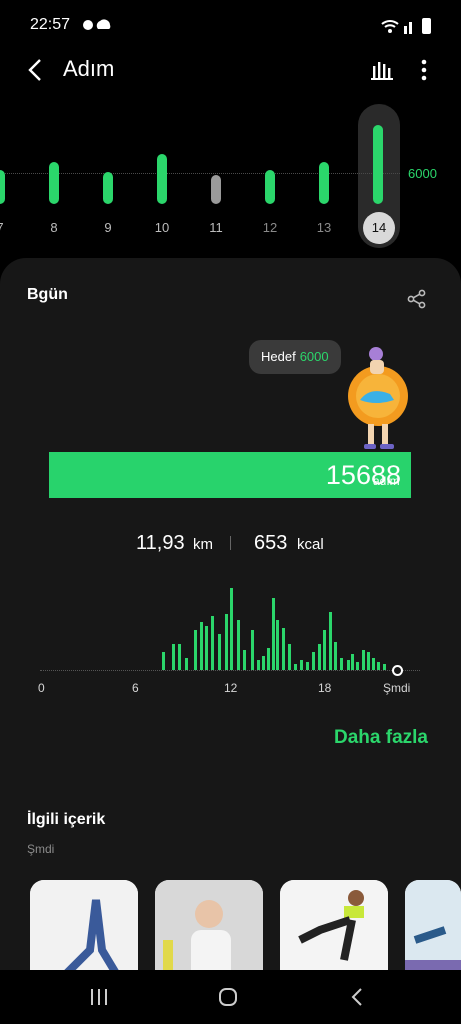 The image size is (461, 1024). I want to click on hour-tick-6: 6, so click(135, 688).